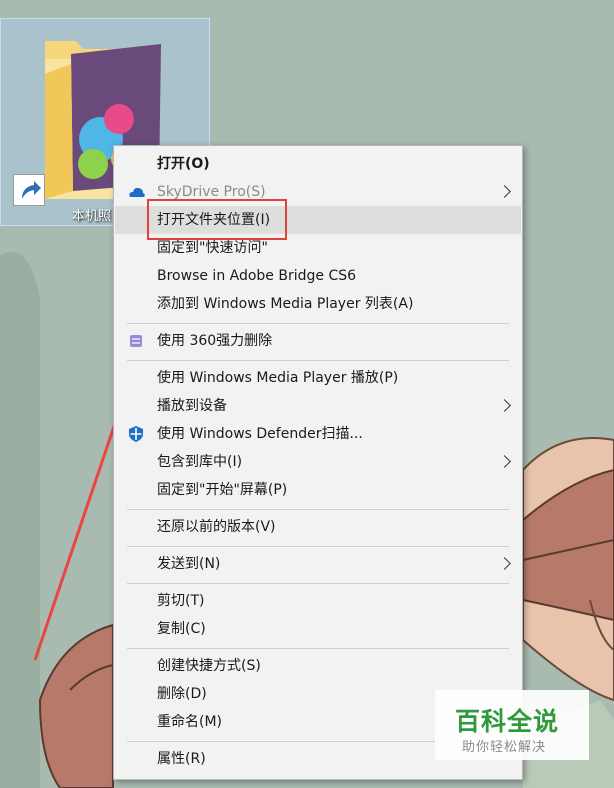 The height and width of the screenshot is (788, 614). Describe the element at coordinates (183, 164) in the screenshot. I see `menu-item-label: 打开(O)` at that location.